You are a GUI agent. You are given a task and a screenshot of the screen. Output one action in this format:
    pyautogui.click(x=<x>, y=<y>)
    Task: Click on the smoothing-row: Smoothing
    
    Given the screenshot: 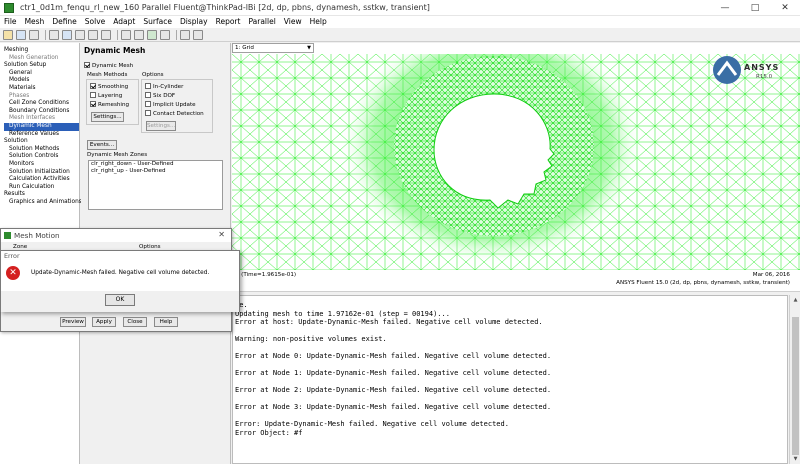 What is the action you would take?
    pyautogui.click(x=109, y=87)
    